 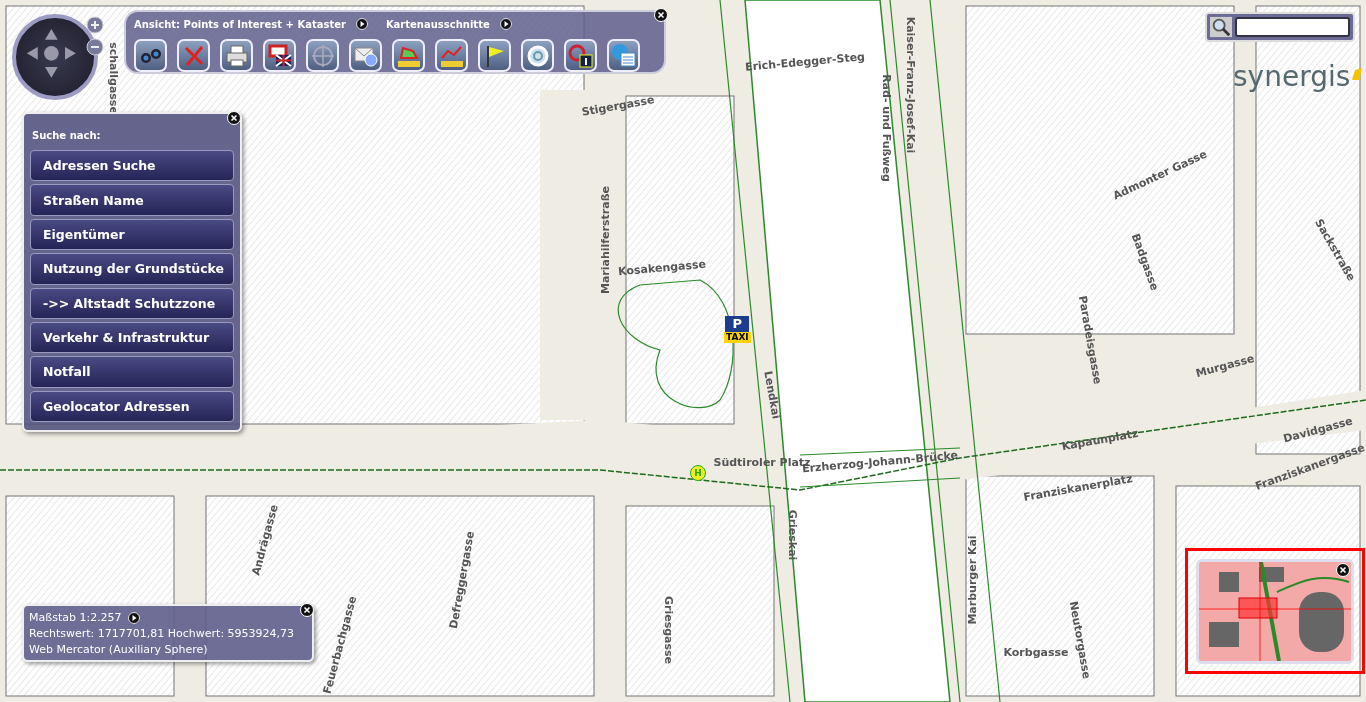 What do you see at coordinates (605, 240) in the screenshot?
I see `street-label: Mariahilferstraße` at bounding box center [605, 240].